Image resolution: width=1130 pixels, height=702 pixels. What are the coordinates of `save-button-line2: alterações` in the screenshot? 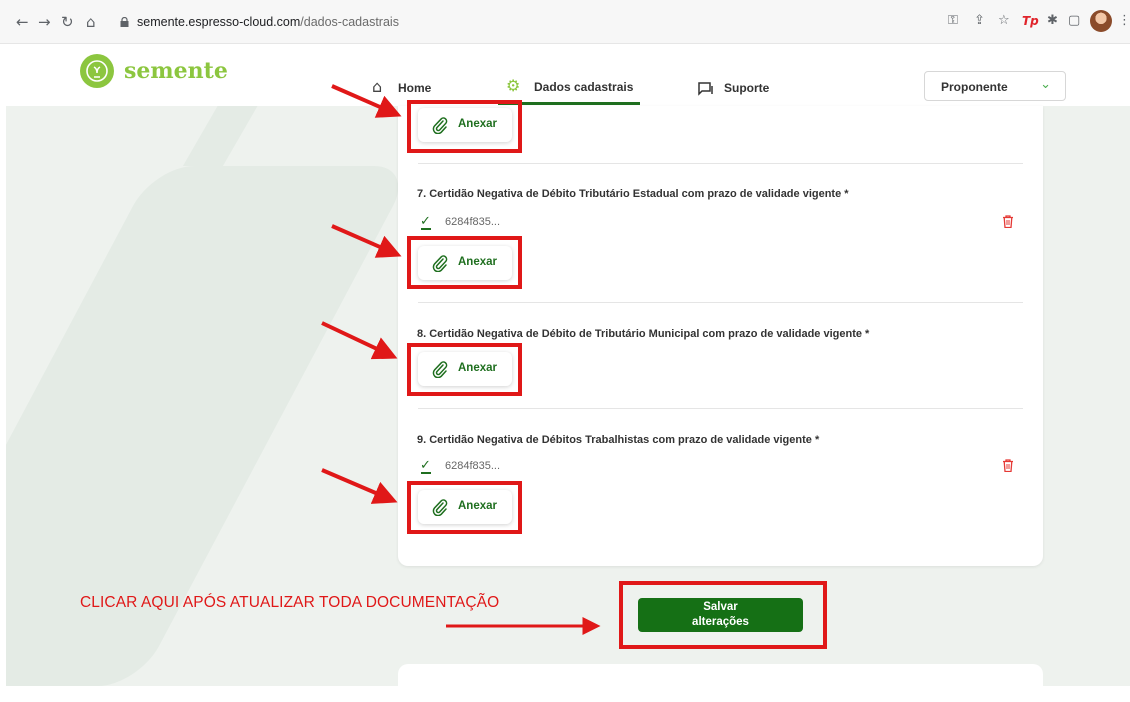 It's located at (720, 622).